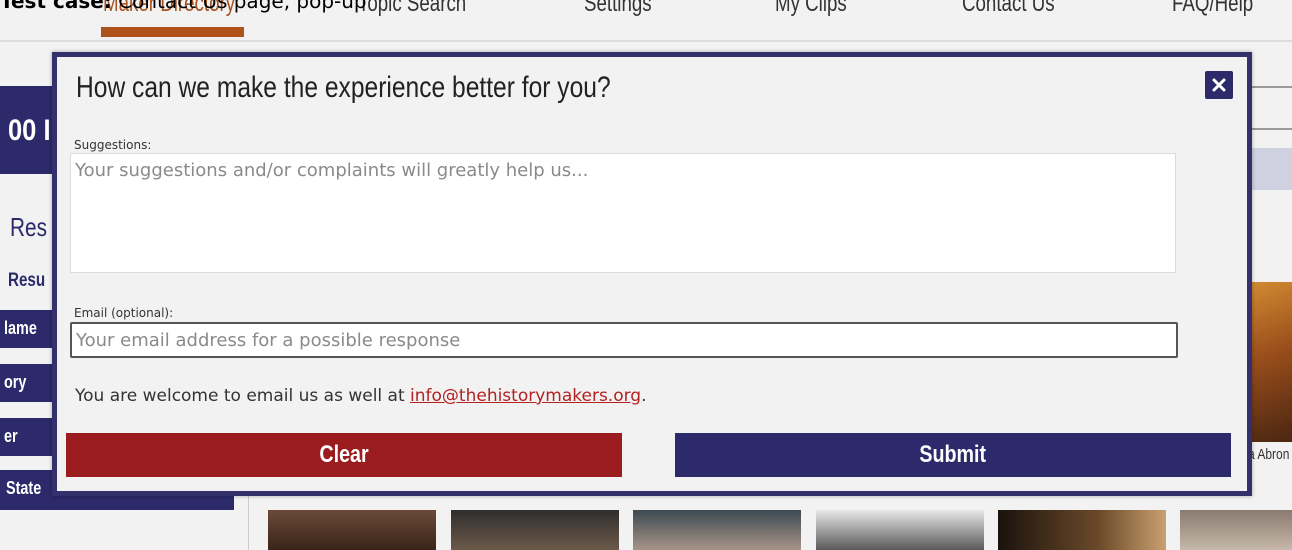 Image resolution: width=1292 pixels, height=550 pixels. What do you see at coordinates (124, 313) in the screenshot?
I see `email-label: Email (optional):` at bounding box center [124, 313].